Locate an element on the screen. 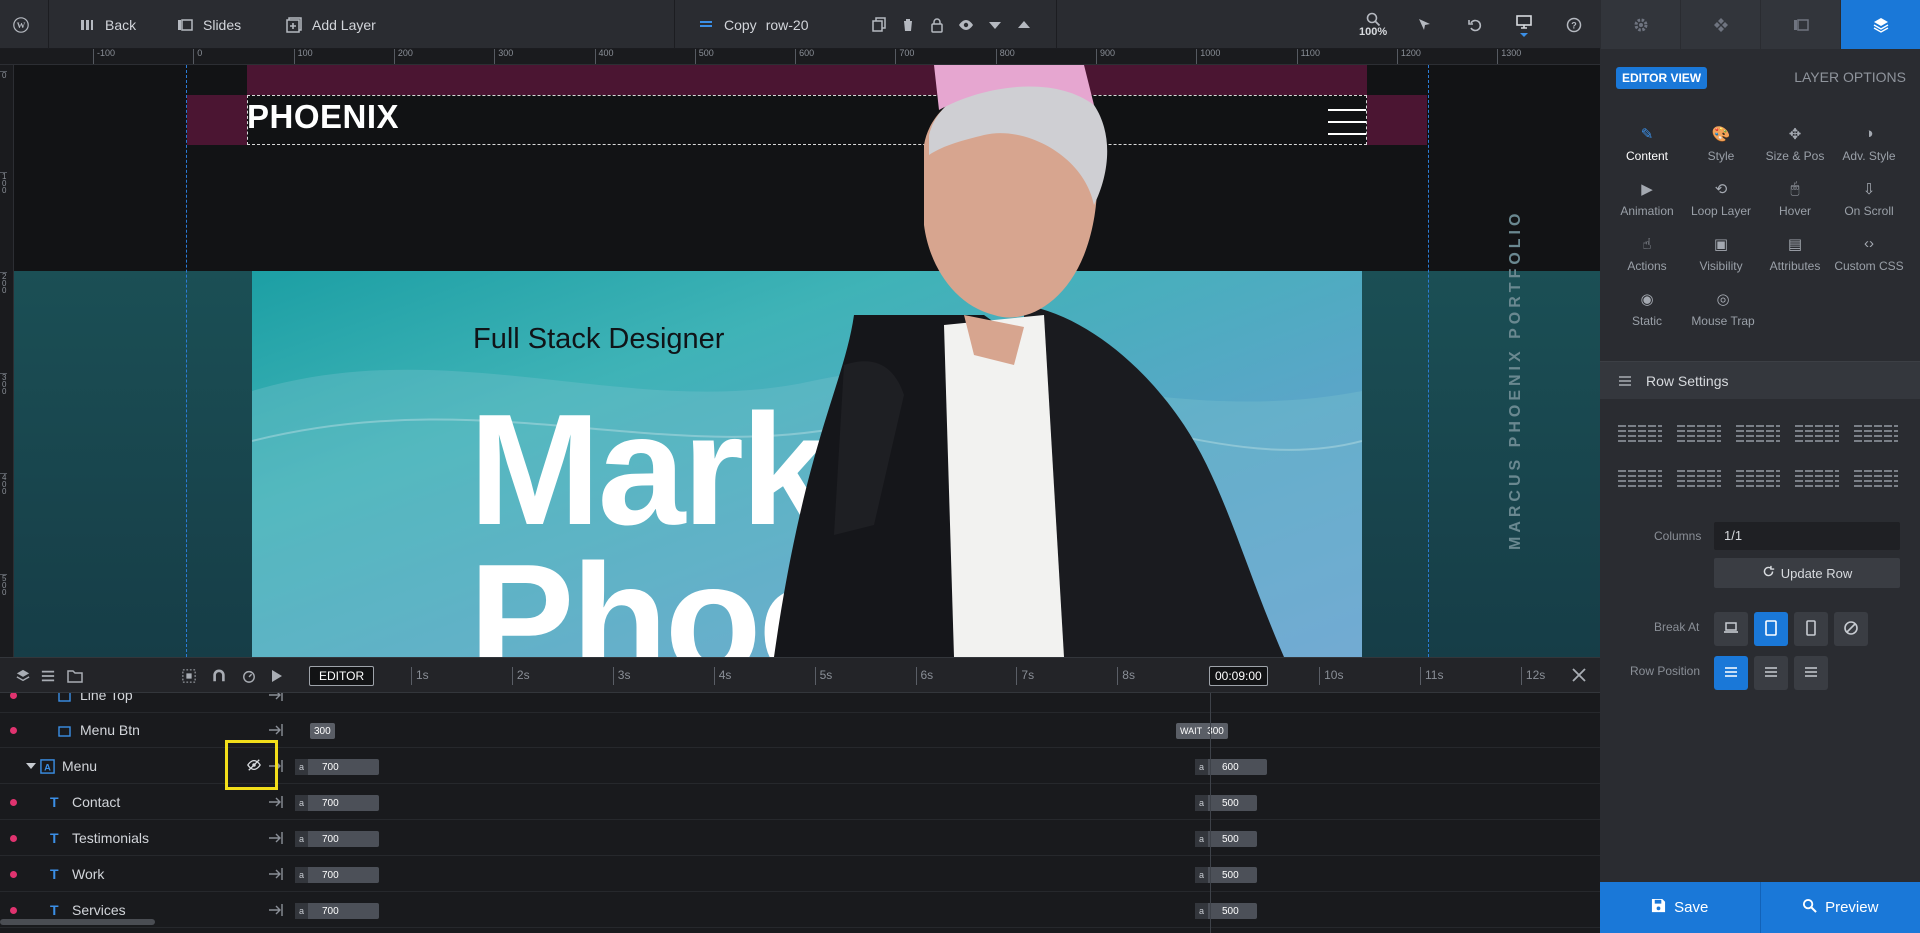 The image size is (1920, 933). save-button: Save is located at coordinates (1680, 907).